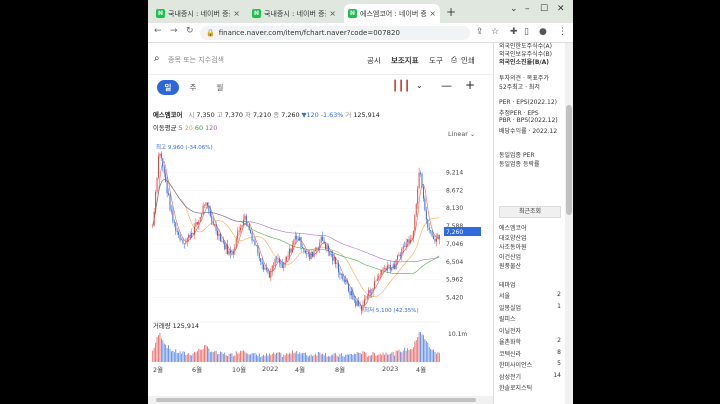 This screenshot has width=720, height=404. Describe the element at coordinates (544, 9) in the screenshot. I see `maximize-icon: ☐` at that location.